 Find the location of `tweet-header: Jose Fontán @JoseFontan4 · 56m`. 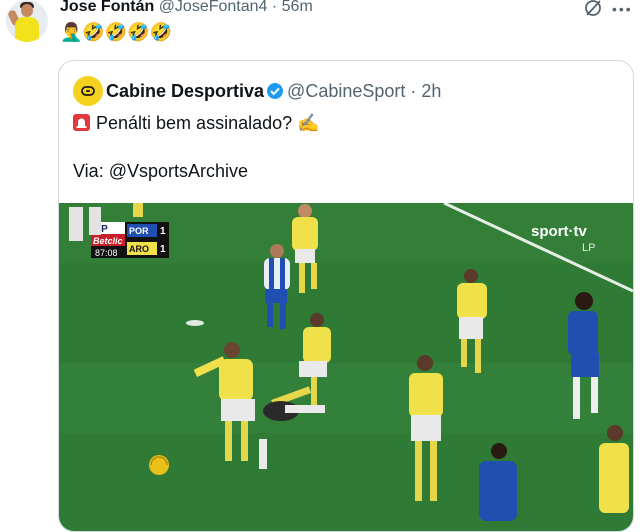

tweet-header: Jose Fontán @JoseFontan4 · 56m is located at coordinates (186, 8).